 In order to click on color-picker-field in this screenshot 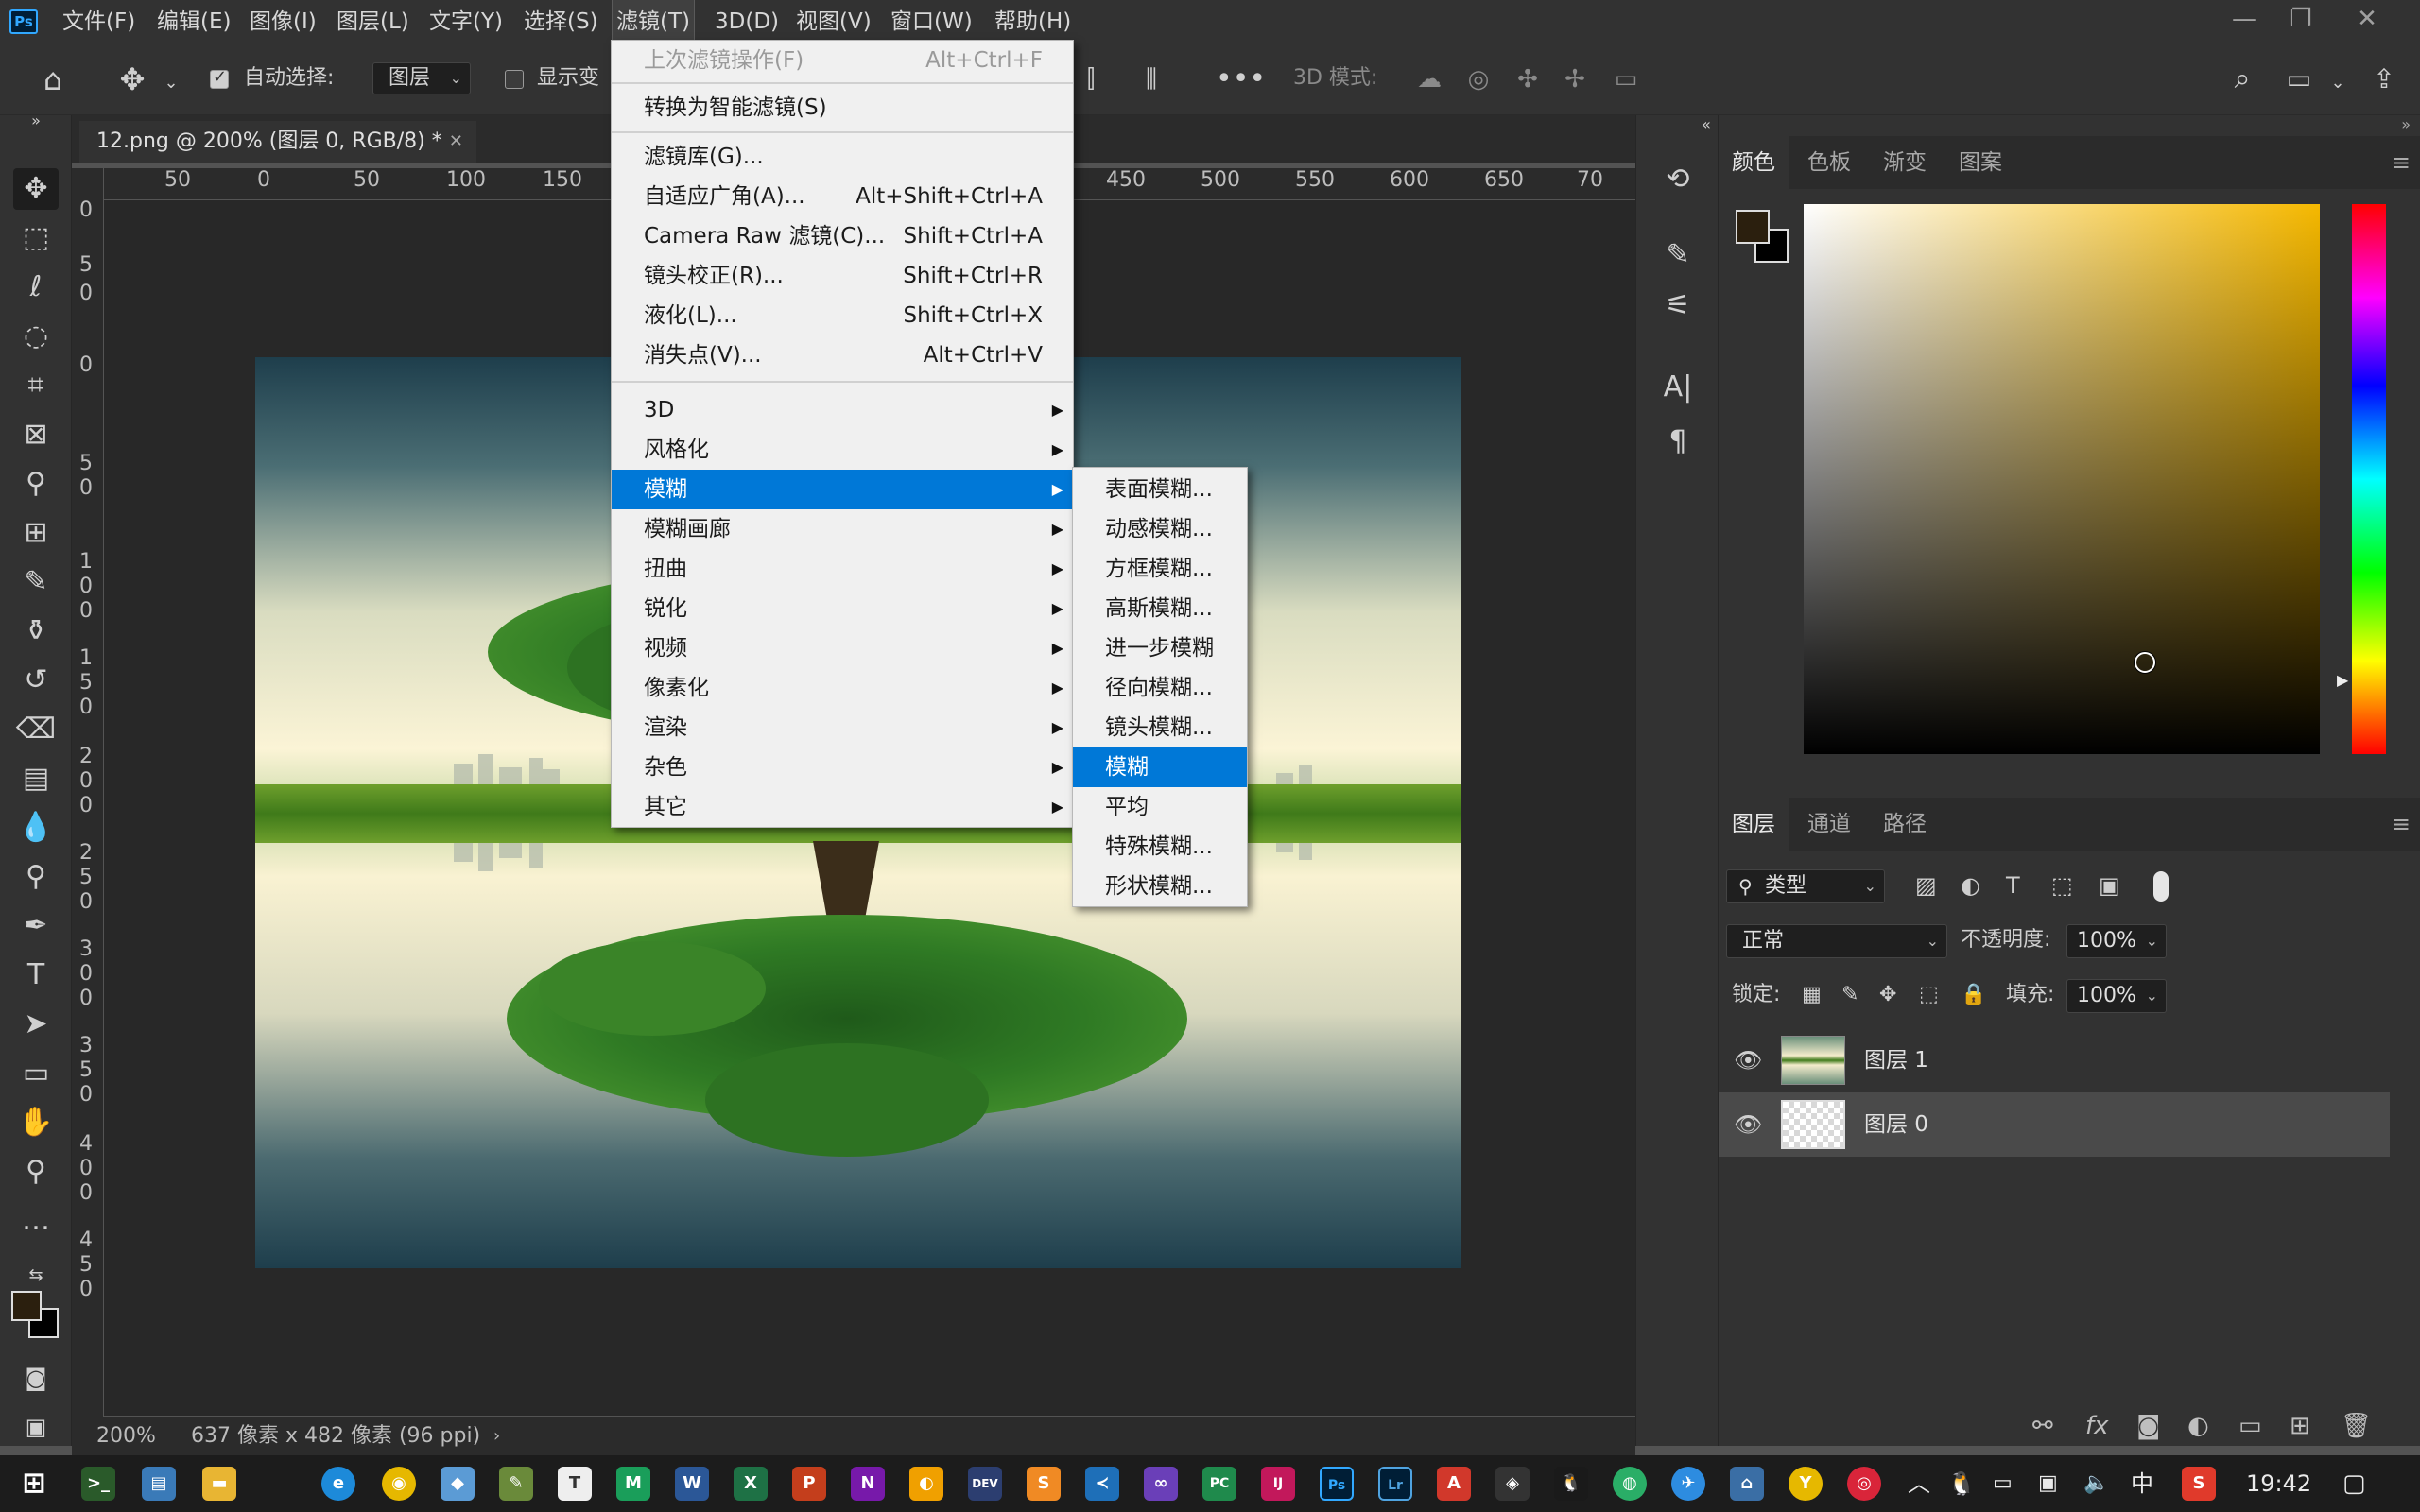, I will do `click(2062, 479)`.